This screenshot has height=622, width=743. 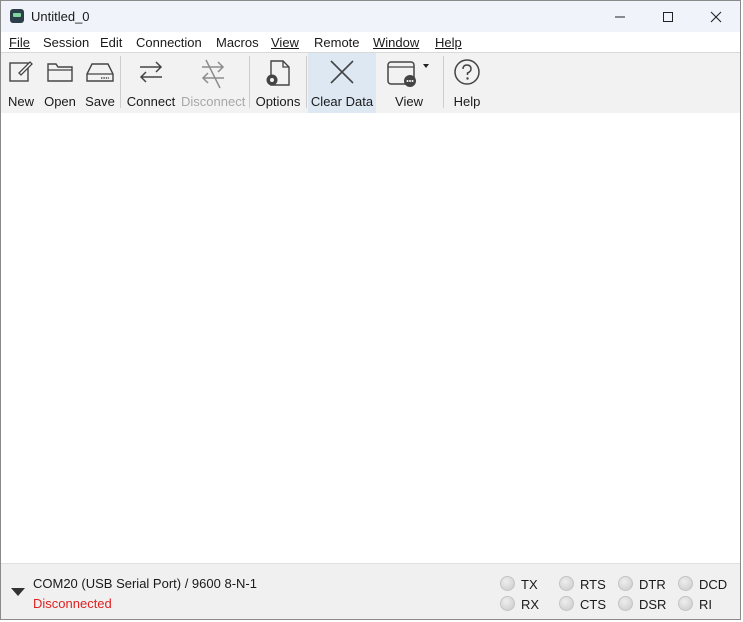 What do you see at coordinates (396, 42) in the screenshot?
I see `menu-window: Window` at bounding box center [396, 42].